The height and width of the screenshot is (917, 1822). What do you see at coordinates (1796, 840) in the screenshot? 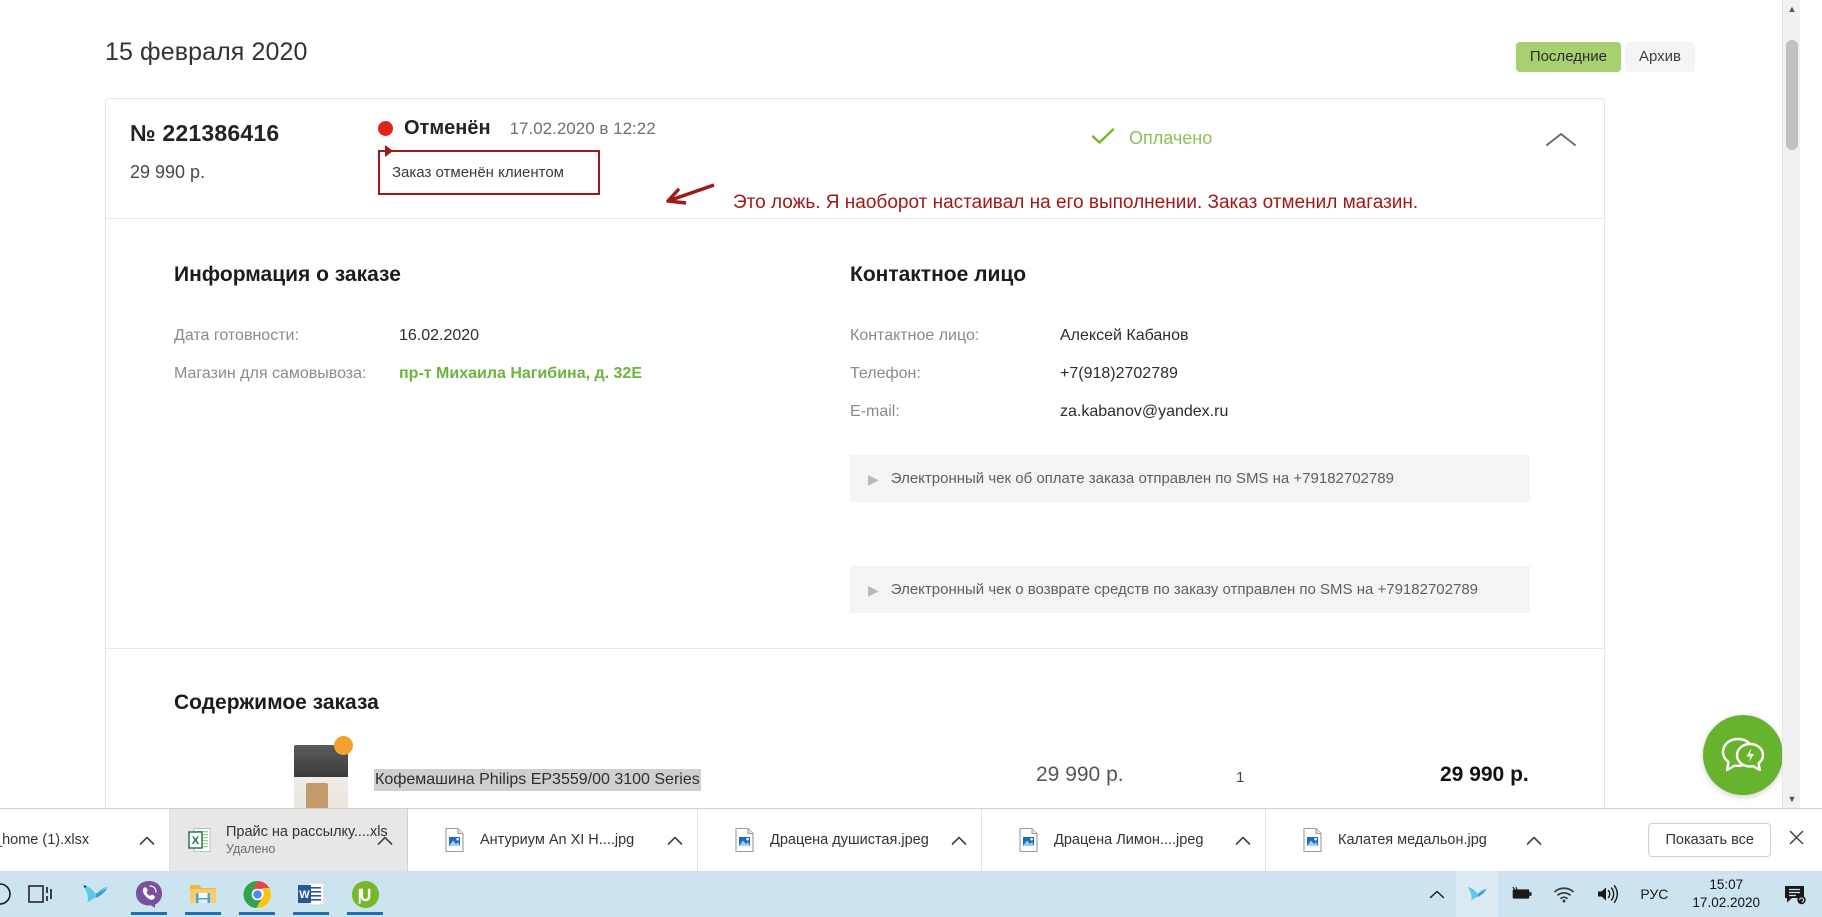
I see `close-icon` at bounding box center [1796, 840].